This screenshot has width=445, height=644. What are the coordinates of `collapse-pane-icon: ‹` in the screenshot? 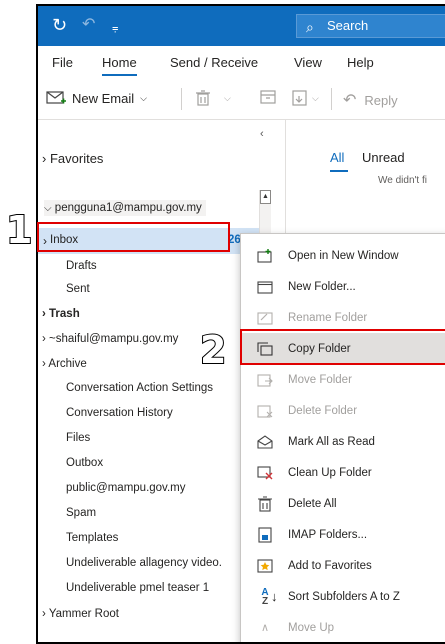 It's located at (262, 134).